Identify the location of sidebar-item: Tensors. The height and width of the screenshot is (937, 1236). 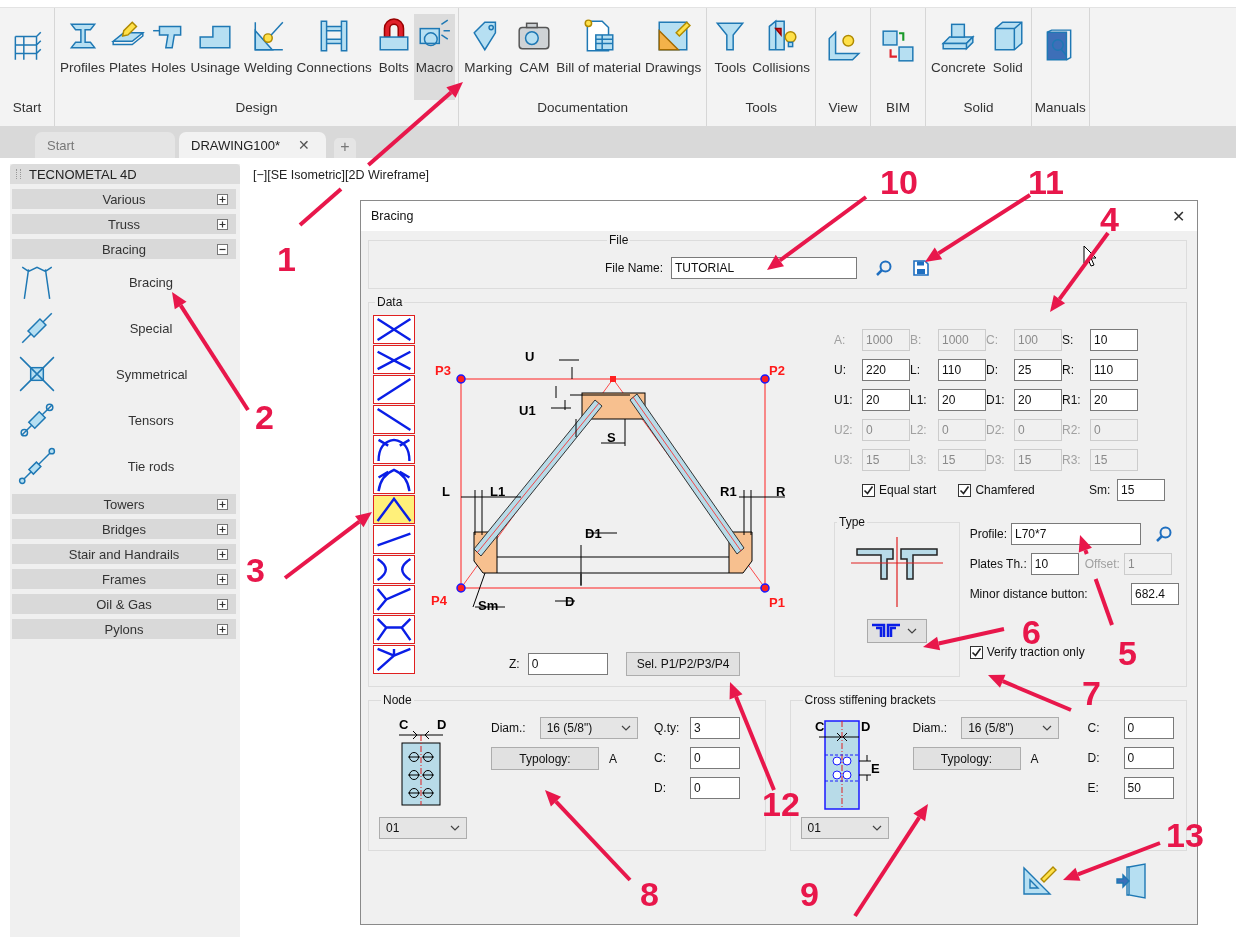
(151, 420).